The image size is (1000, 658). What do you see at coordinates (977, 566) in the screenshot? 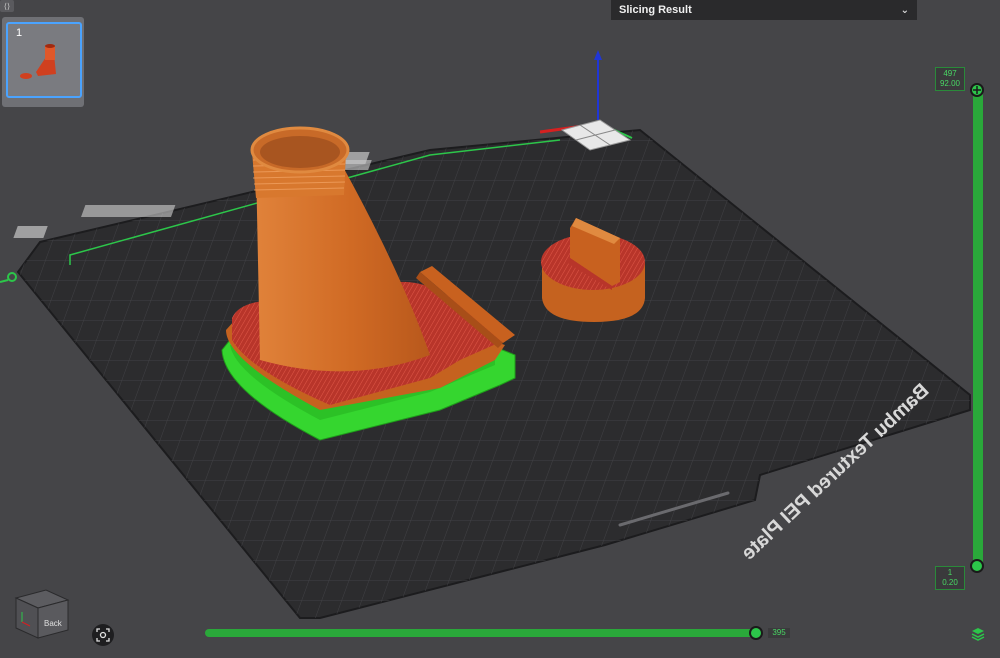
I see `layer-slider-bottom-handle` at bounding box center [977, 566].